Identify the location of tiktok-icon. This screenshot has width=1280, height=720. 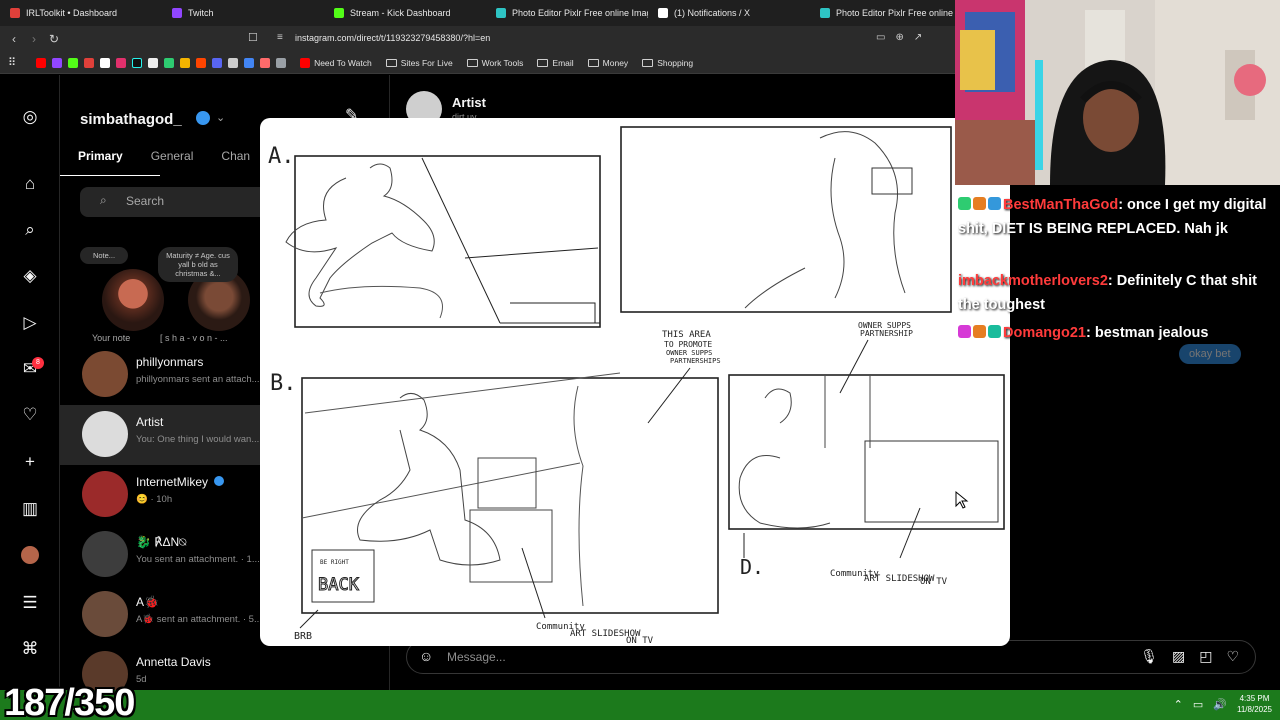
(137, 62).